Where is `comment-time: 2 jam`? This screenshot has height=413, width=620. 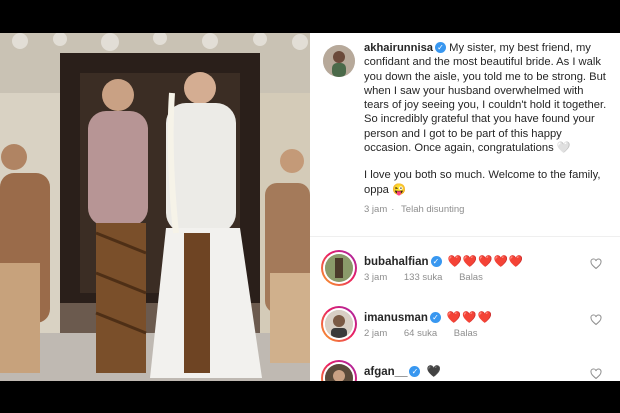
comment-time: 2 jam is located at coordinates (376, 333).